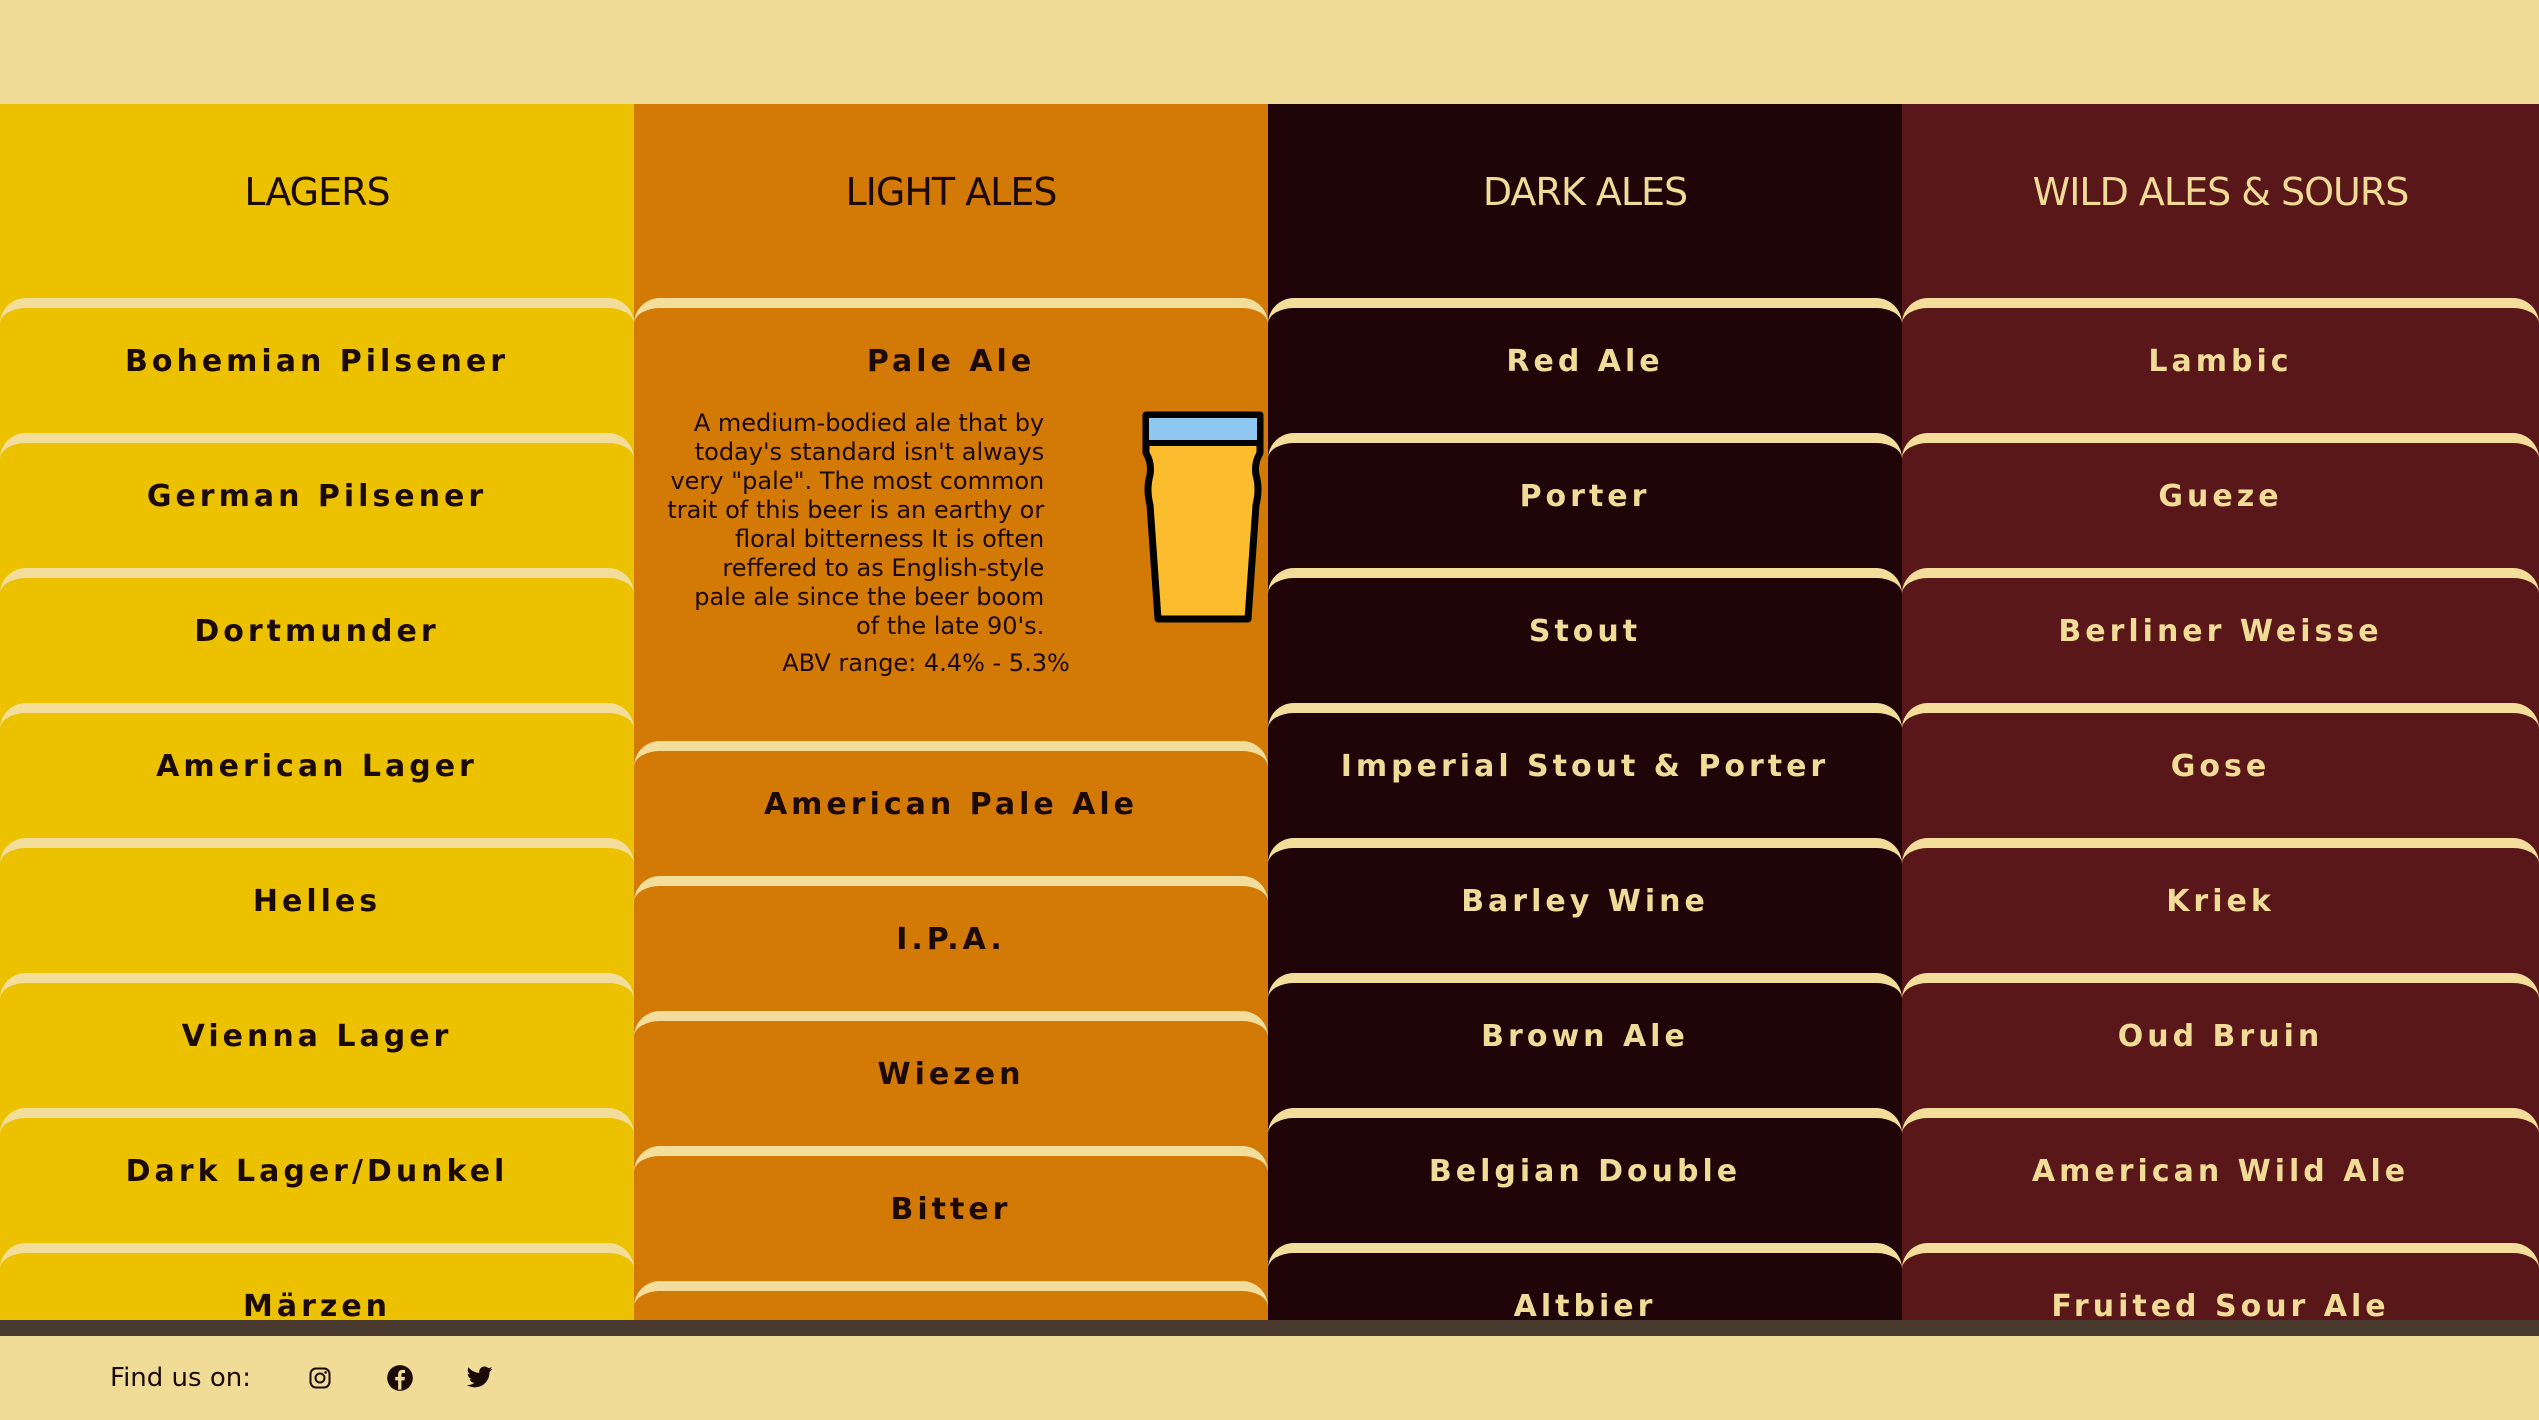 This screenshot has width=2539, height=1420. What do you see at coordinates (951, 1300) in the screenshot?
I see `style-item-hidden` at bounding box center [951, 1300].